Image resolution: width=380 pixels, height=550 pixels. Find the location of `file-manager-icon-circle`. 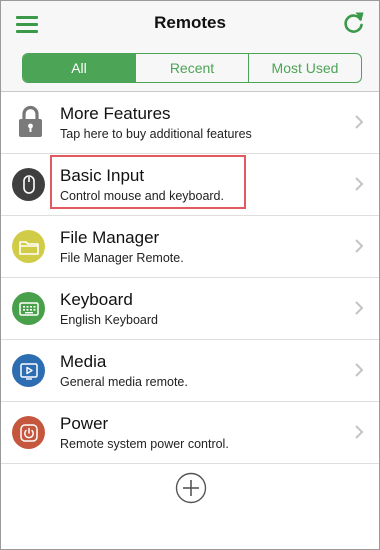

file-manager-icon-circle is located at coordinates (28, 246).